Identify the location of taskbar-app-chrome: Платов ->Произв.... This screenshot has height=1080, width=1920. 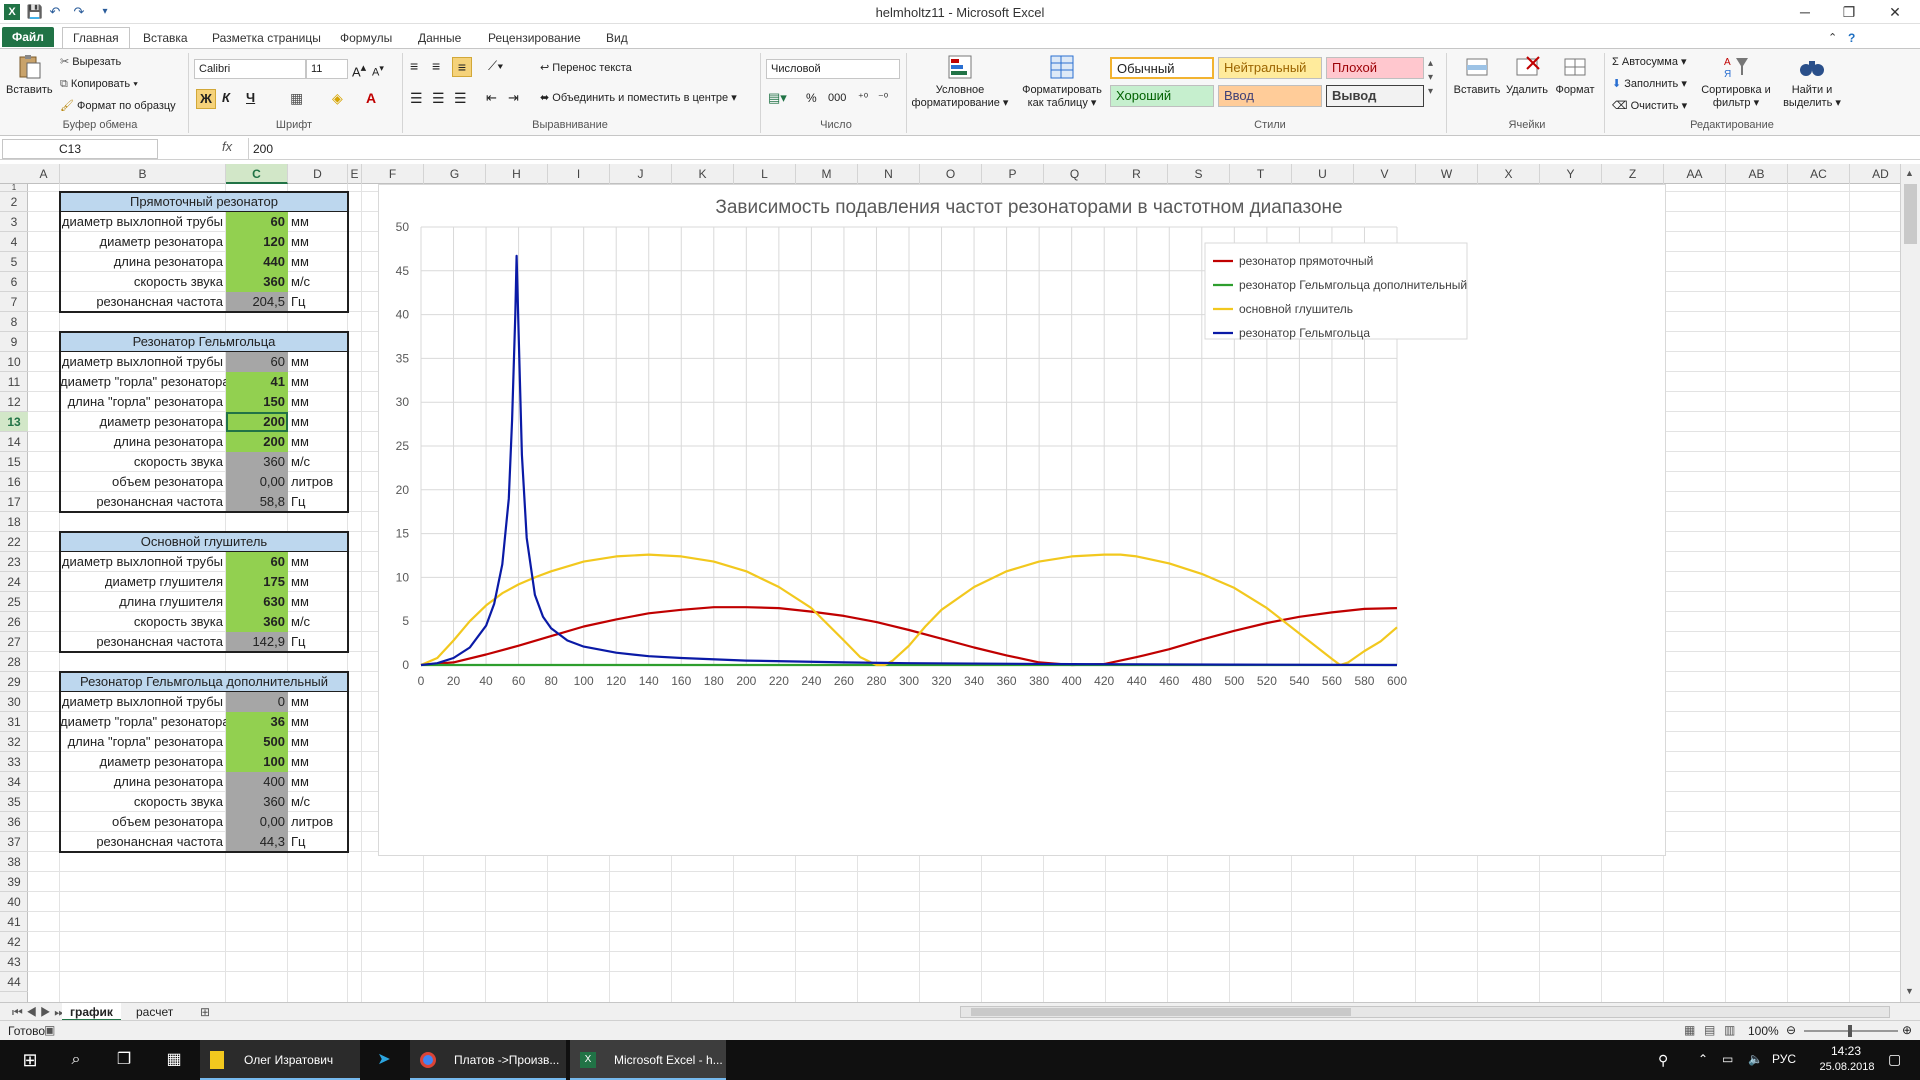
(488, 1060).